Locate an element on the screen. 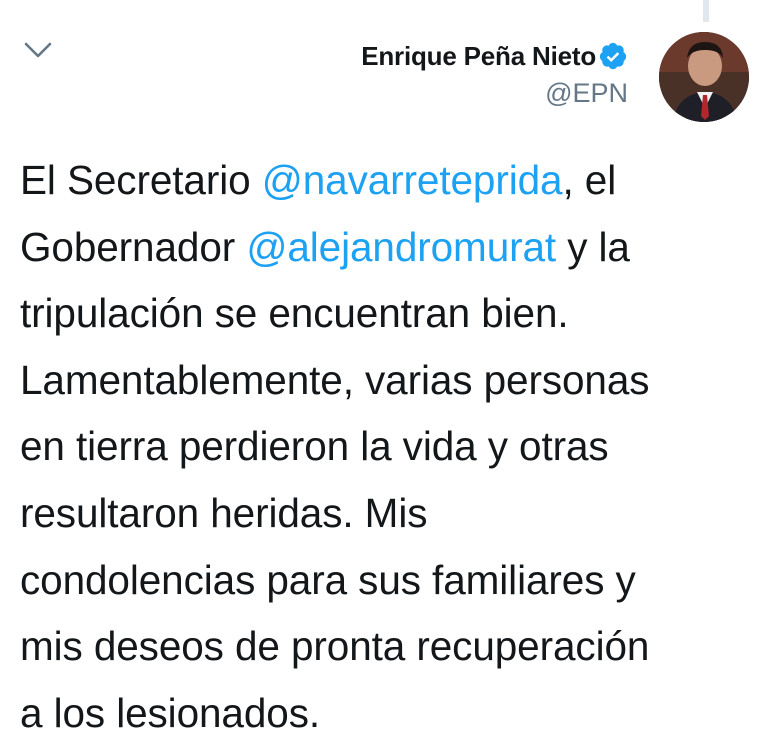  mention-link: @navarreteprida is located at coordinates (412, 180).